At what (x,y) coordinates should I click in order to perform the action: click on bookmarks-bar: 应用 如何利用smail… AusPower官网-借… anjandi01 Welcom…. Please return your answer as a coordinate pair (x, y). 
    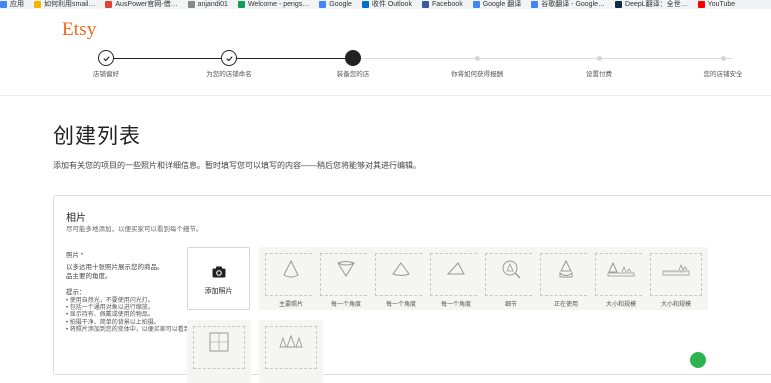
    Looking at the image, I should click on (385, 4).